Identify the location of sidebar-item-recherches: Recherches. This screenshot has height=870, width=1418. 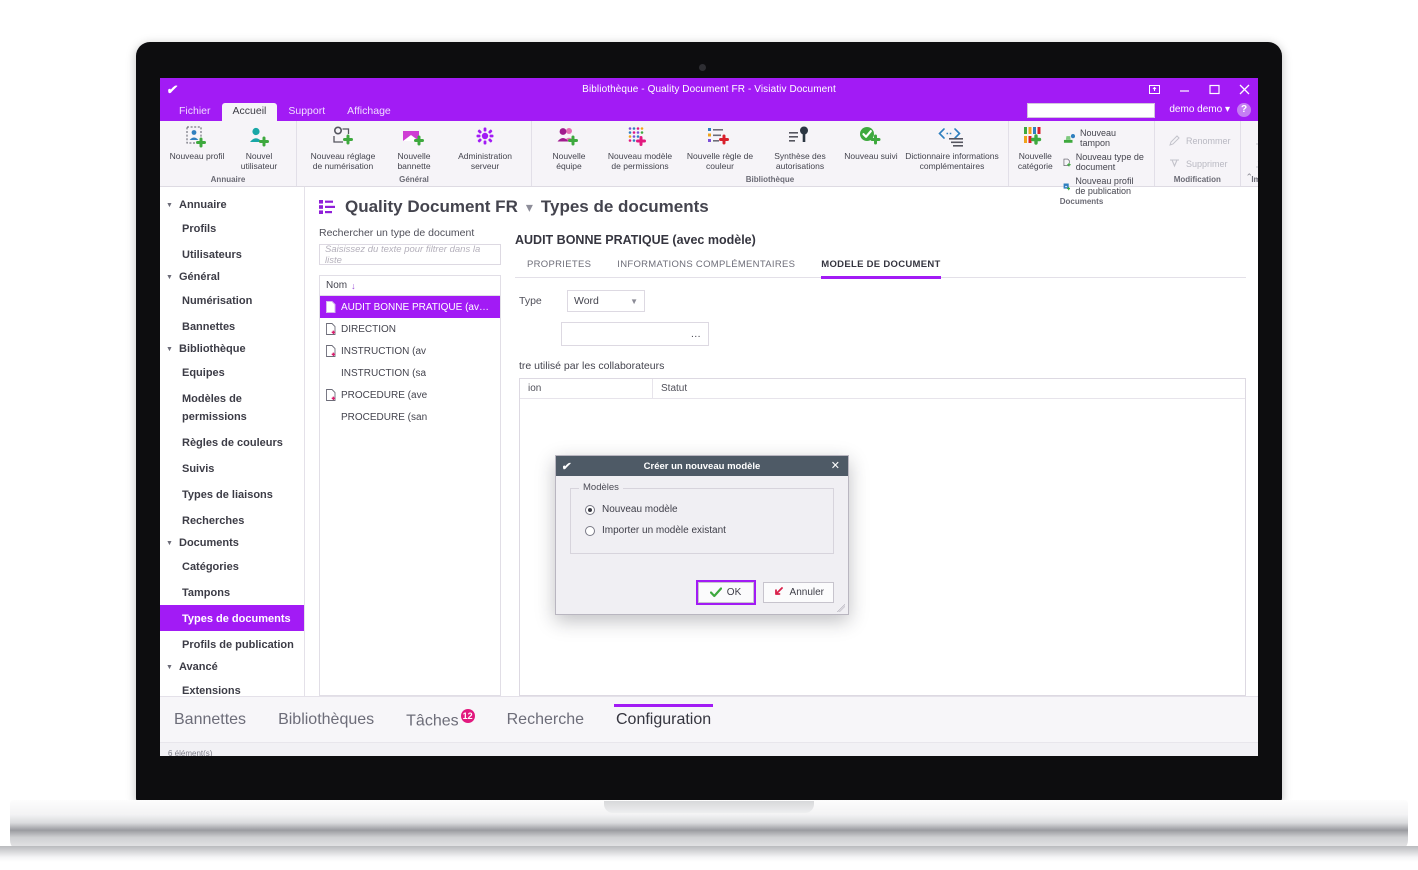
(232, 520).